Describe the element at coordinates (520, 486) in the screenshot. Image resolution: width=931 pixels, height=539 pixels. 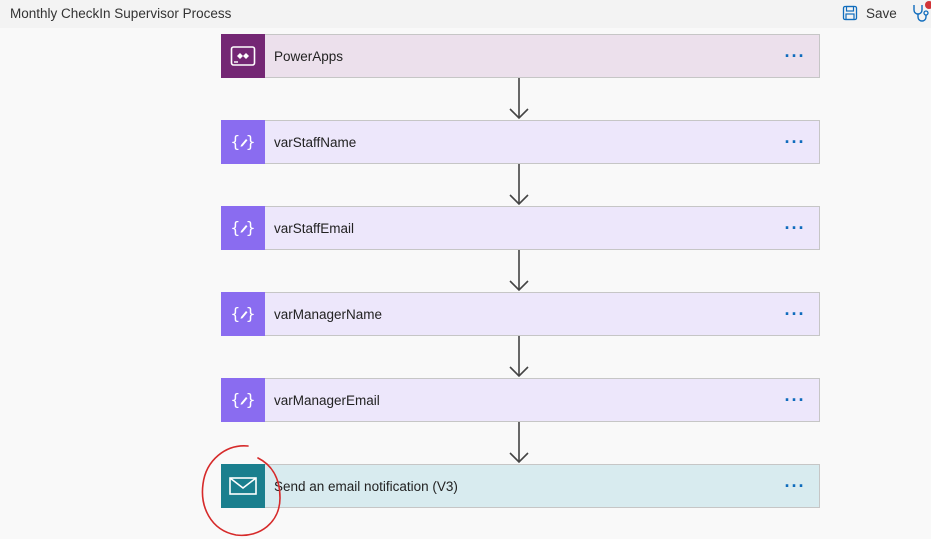
I see `step-send-email-notification: Send an email notification (V3) ···` at that location.